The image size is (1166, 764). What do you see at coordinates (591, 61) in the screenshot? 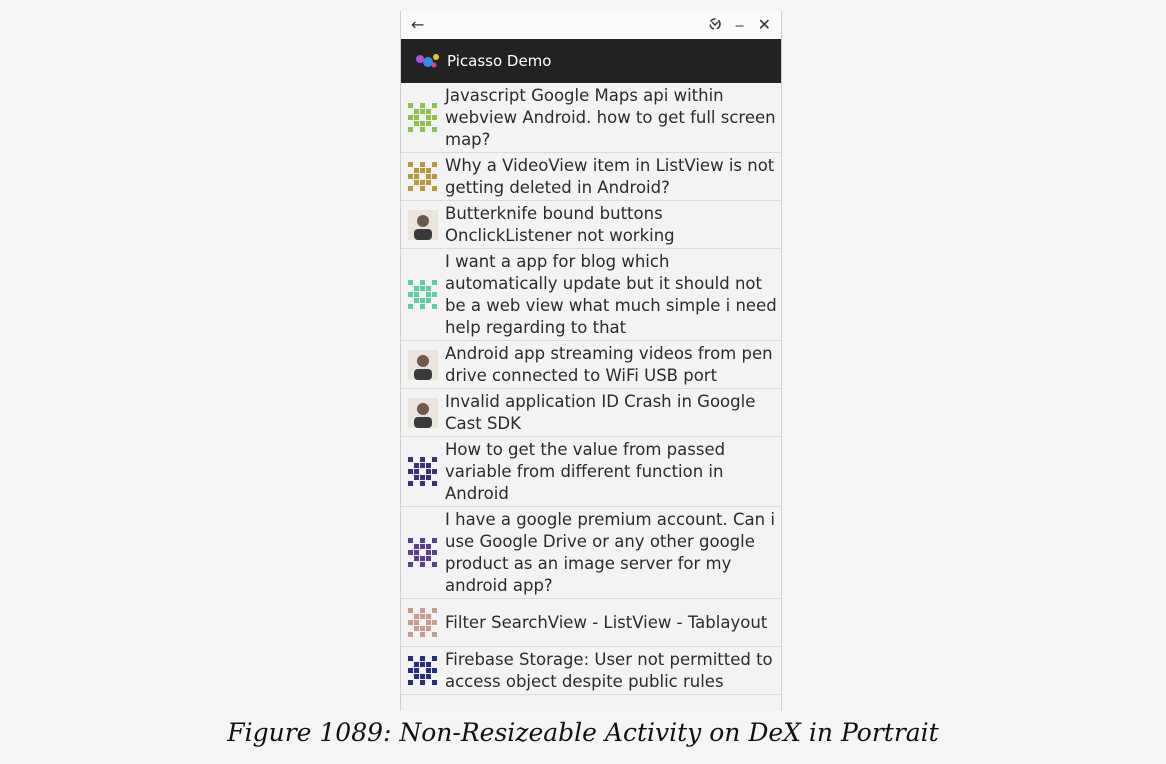
I see `app-bar: Picasso Demo` at bounding box center [591, 61].